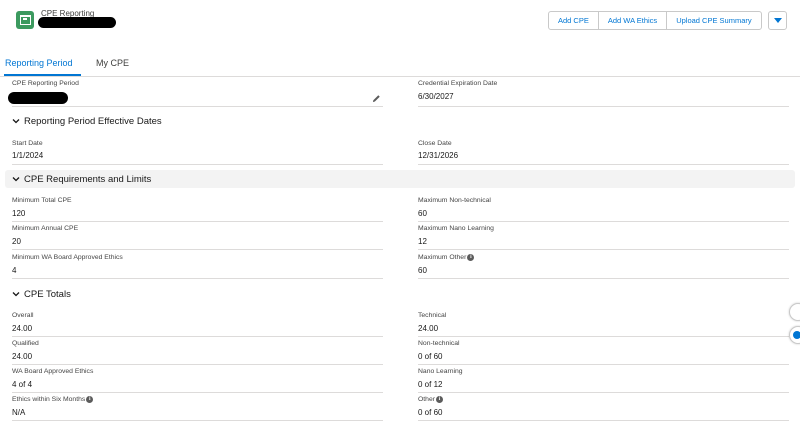 This screenshot has height=429, width=800. Describe the element at coordinates (794, 335) in the screenshot. I see `floating-assistant-button` at that location.